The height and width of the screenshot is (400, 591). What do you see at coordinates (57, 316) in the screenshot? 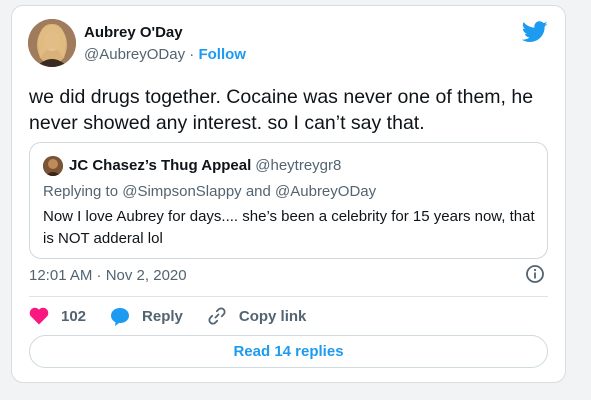
I see `like-button: 102` at bounding box center [57, 316].